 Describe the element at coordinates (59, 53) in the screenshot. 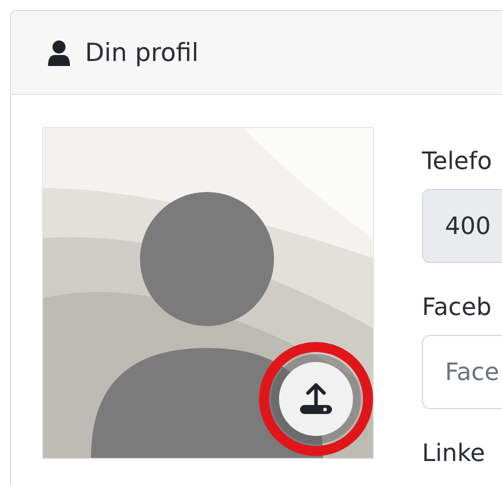

I see `person-icon` at that location.